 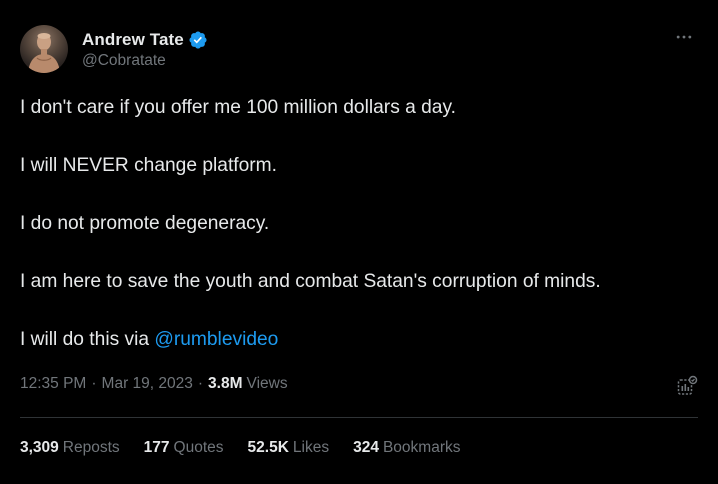 What do you see at coordinates (366, 447) in the screenshot?
I see `stat-count: 324` at bounding box center [366, 447].